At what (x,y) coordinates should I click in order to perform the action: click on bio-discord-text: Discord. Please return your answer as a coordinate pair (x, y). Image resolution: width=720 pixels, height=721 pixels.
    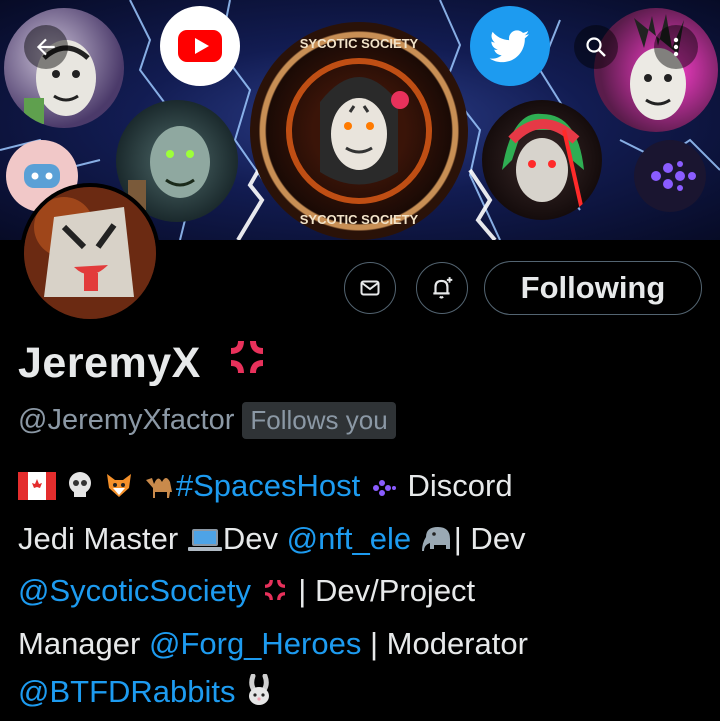
    Looking at the image, I should click on (455, 485).